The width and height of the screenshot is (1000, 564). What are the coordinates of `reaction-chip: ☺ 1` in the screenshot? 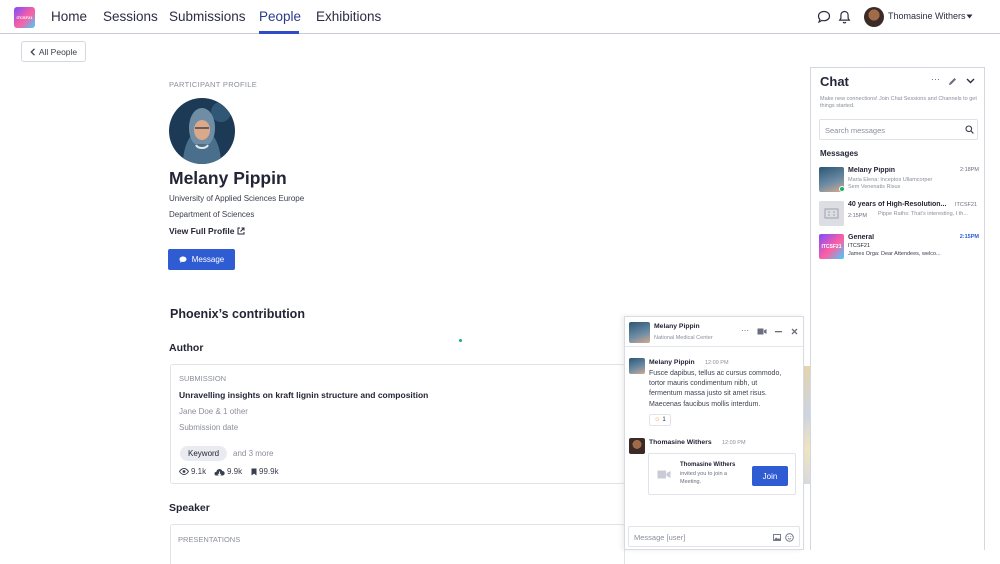 It's located at (660, 420).